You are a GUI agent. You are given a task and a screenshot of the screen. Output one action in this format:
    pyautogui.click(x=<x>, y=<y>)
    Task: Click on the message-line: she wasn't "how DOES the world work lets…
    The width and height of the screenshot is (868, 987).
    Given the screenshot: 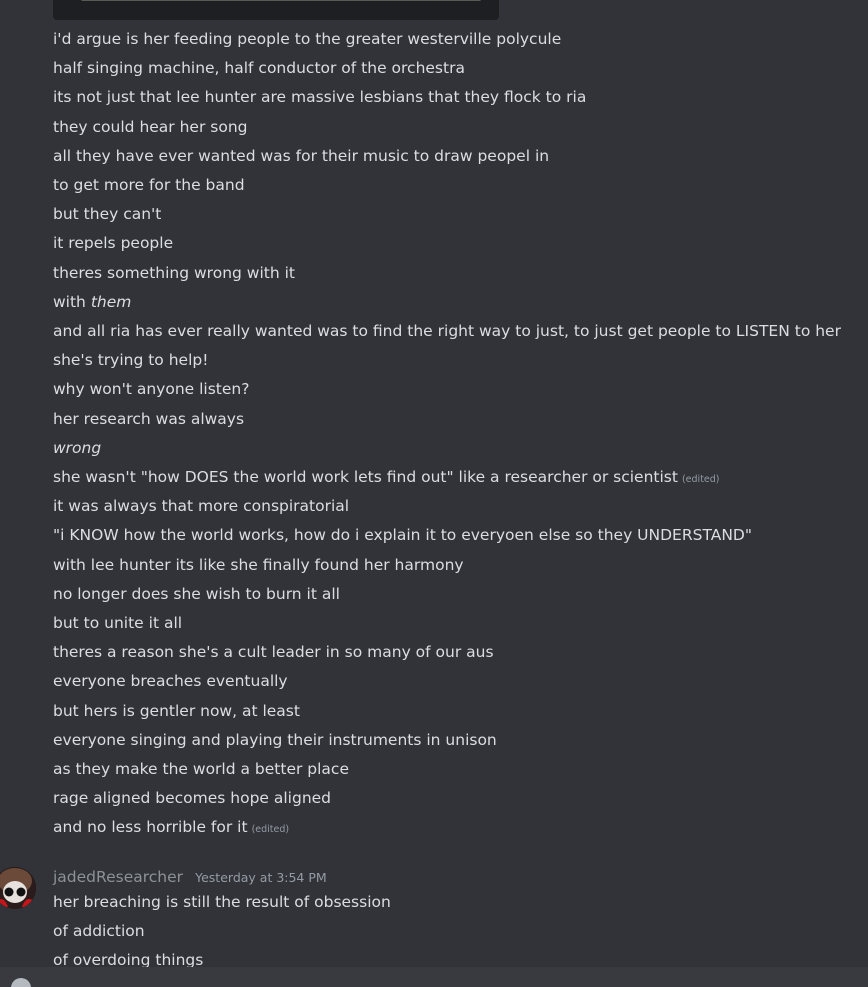 What is the action you would take?
    pyautogui.click(x=386, y=481)
    